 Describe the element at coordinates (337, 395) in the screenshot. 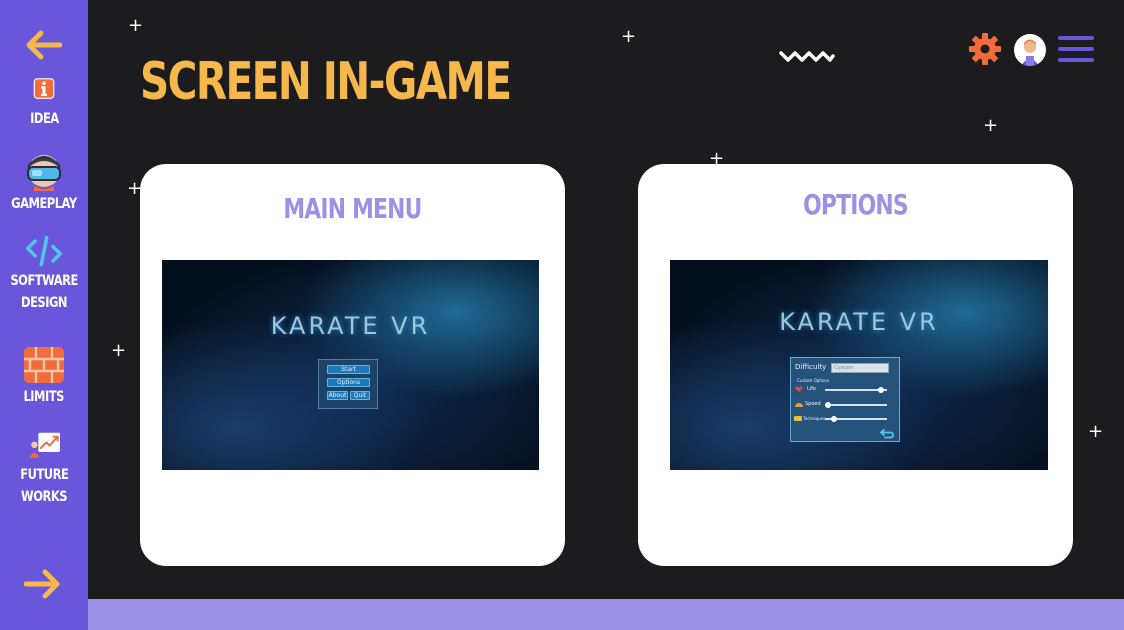

I see `about-button: About` at that location.